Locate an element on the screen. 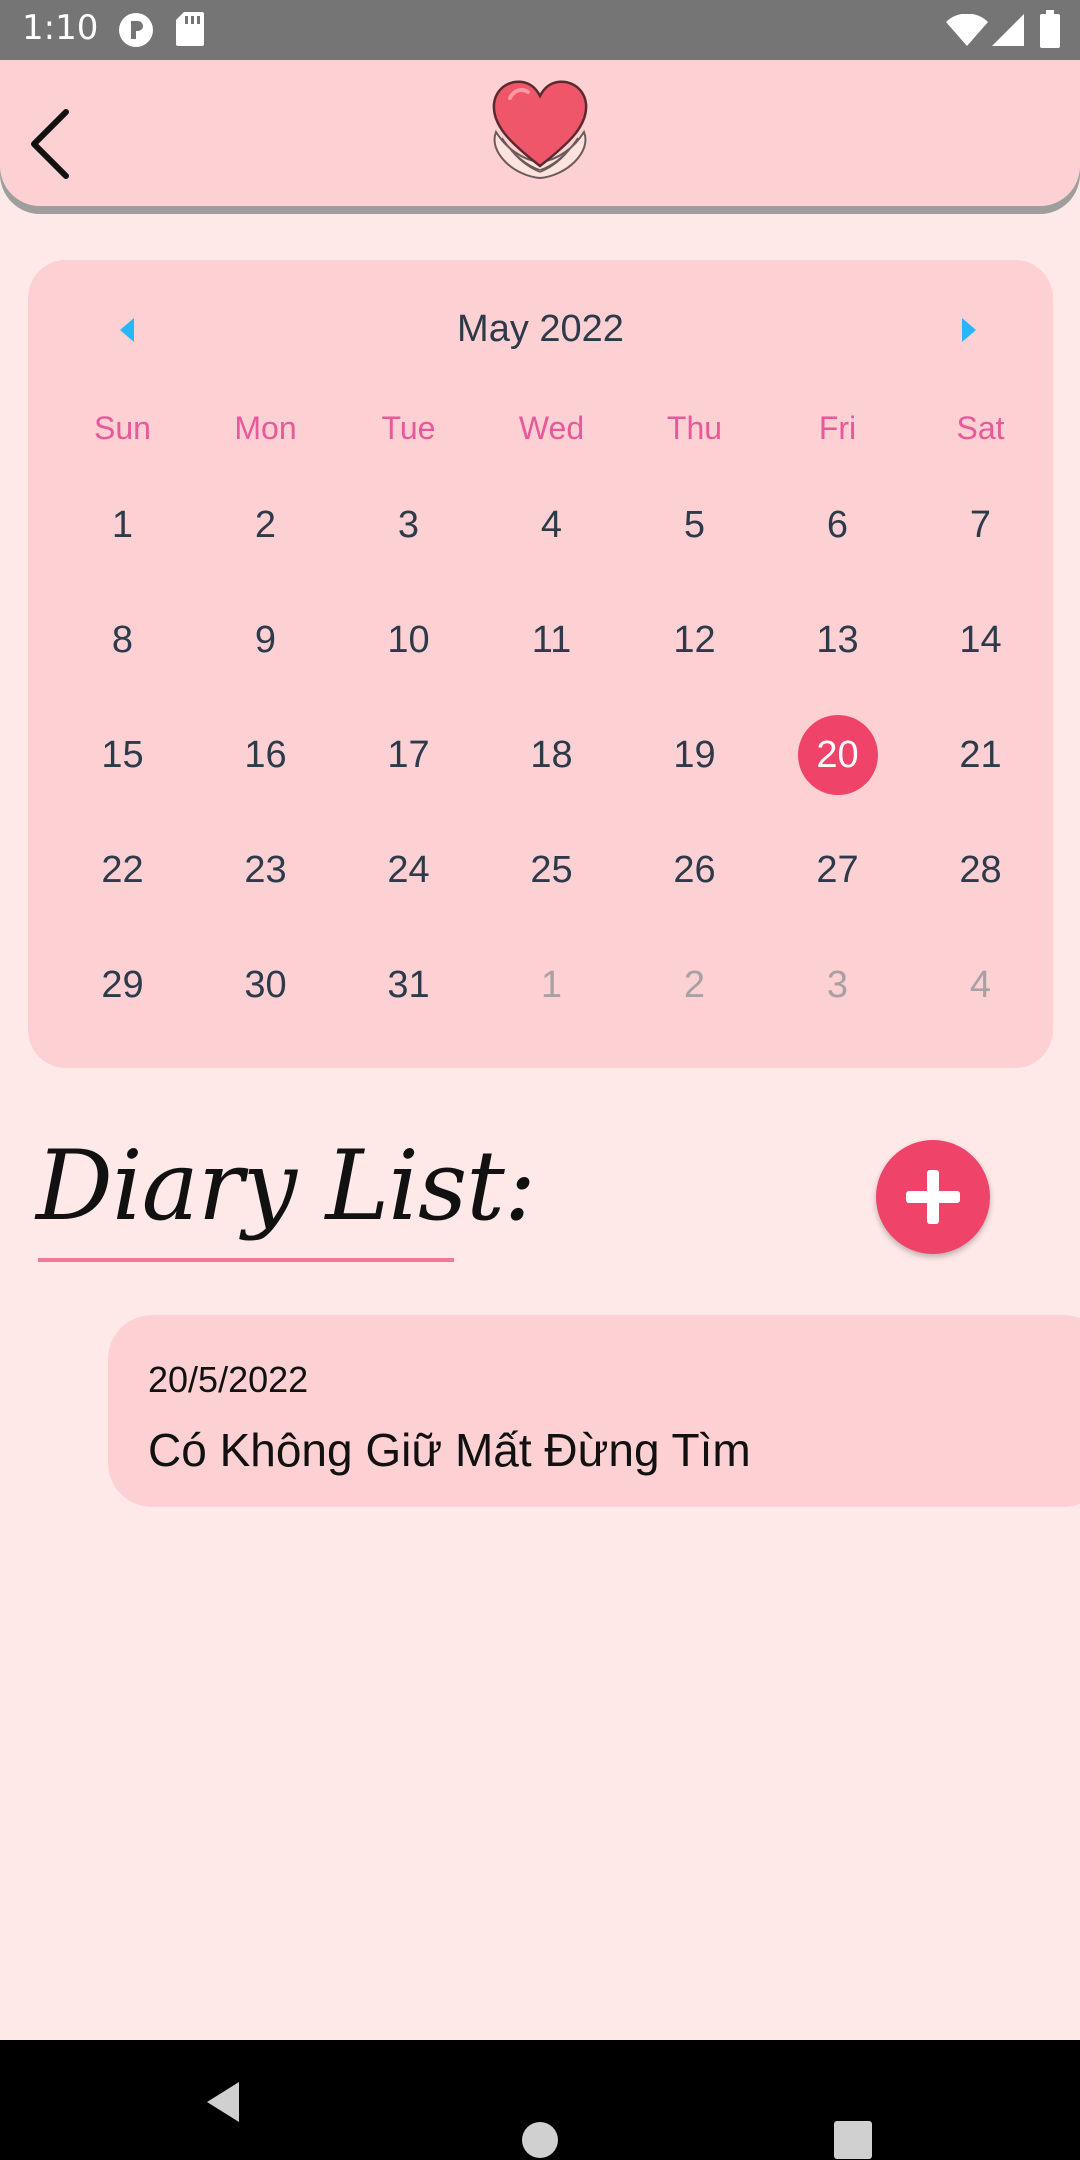  calendar-day: 31 is located at coordinates (408, 985).